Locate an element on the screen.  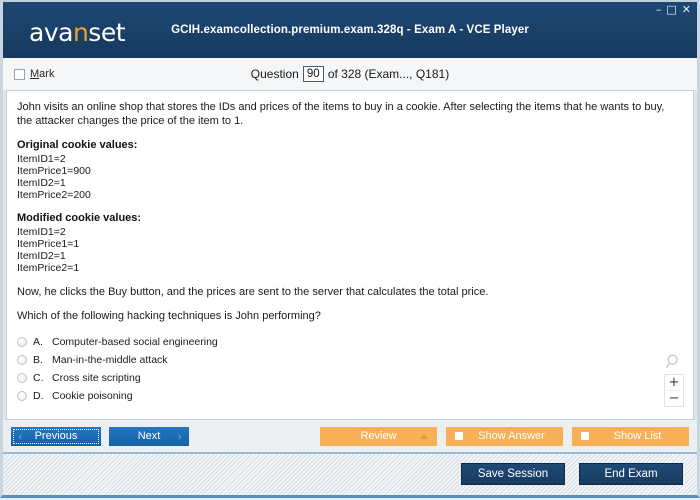
show-answer-button-label: Show Answer is located at coordinates (511, 436).